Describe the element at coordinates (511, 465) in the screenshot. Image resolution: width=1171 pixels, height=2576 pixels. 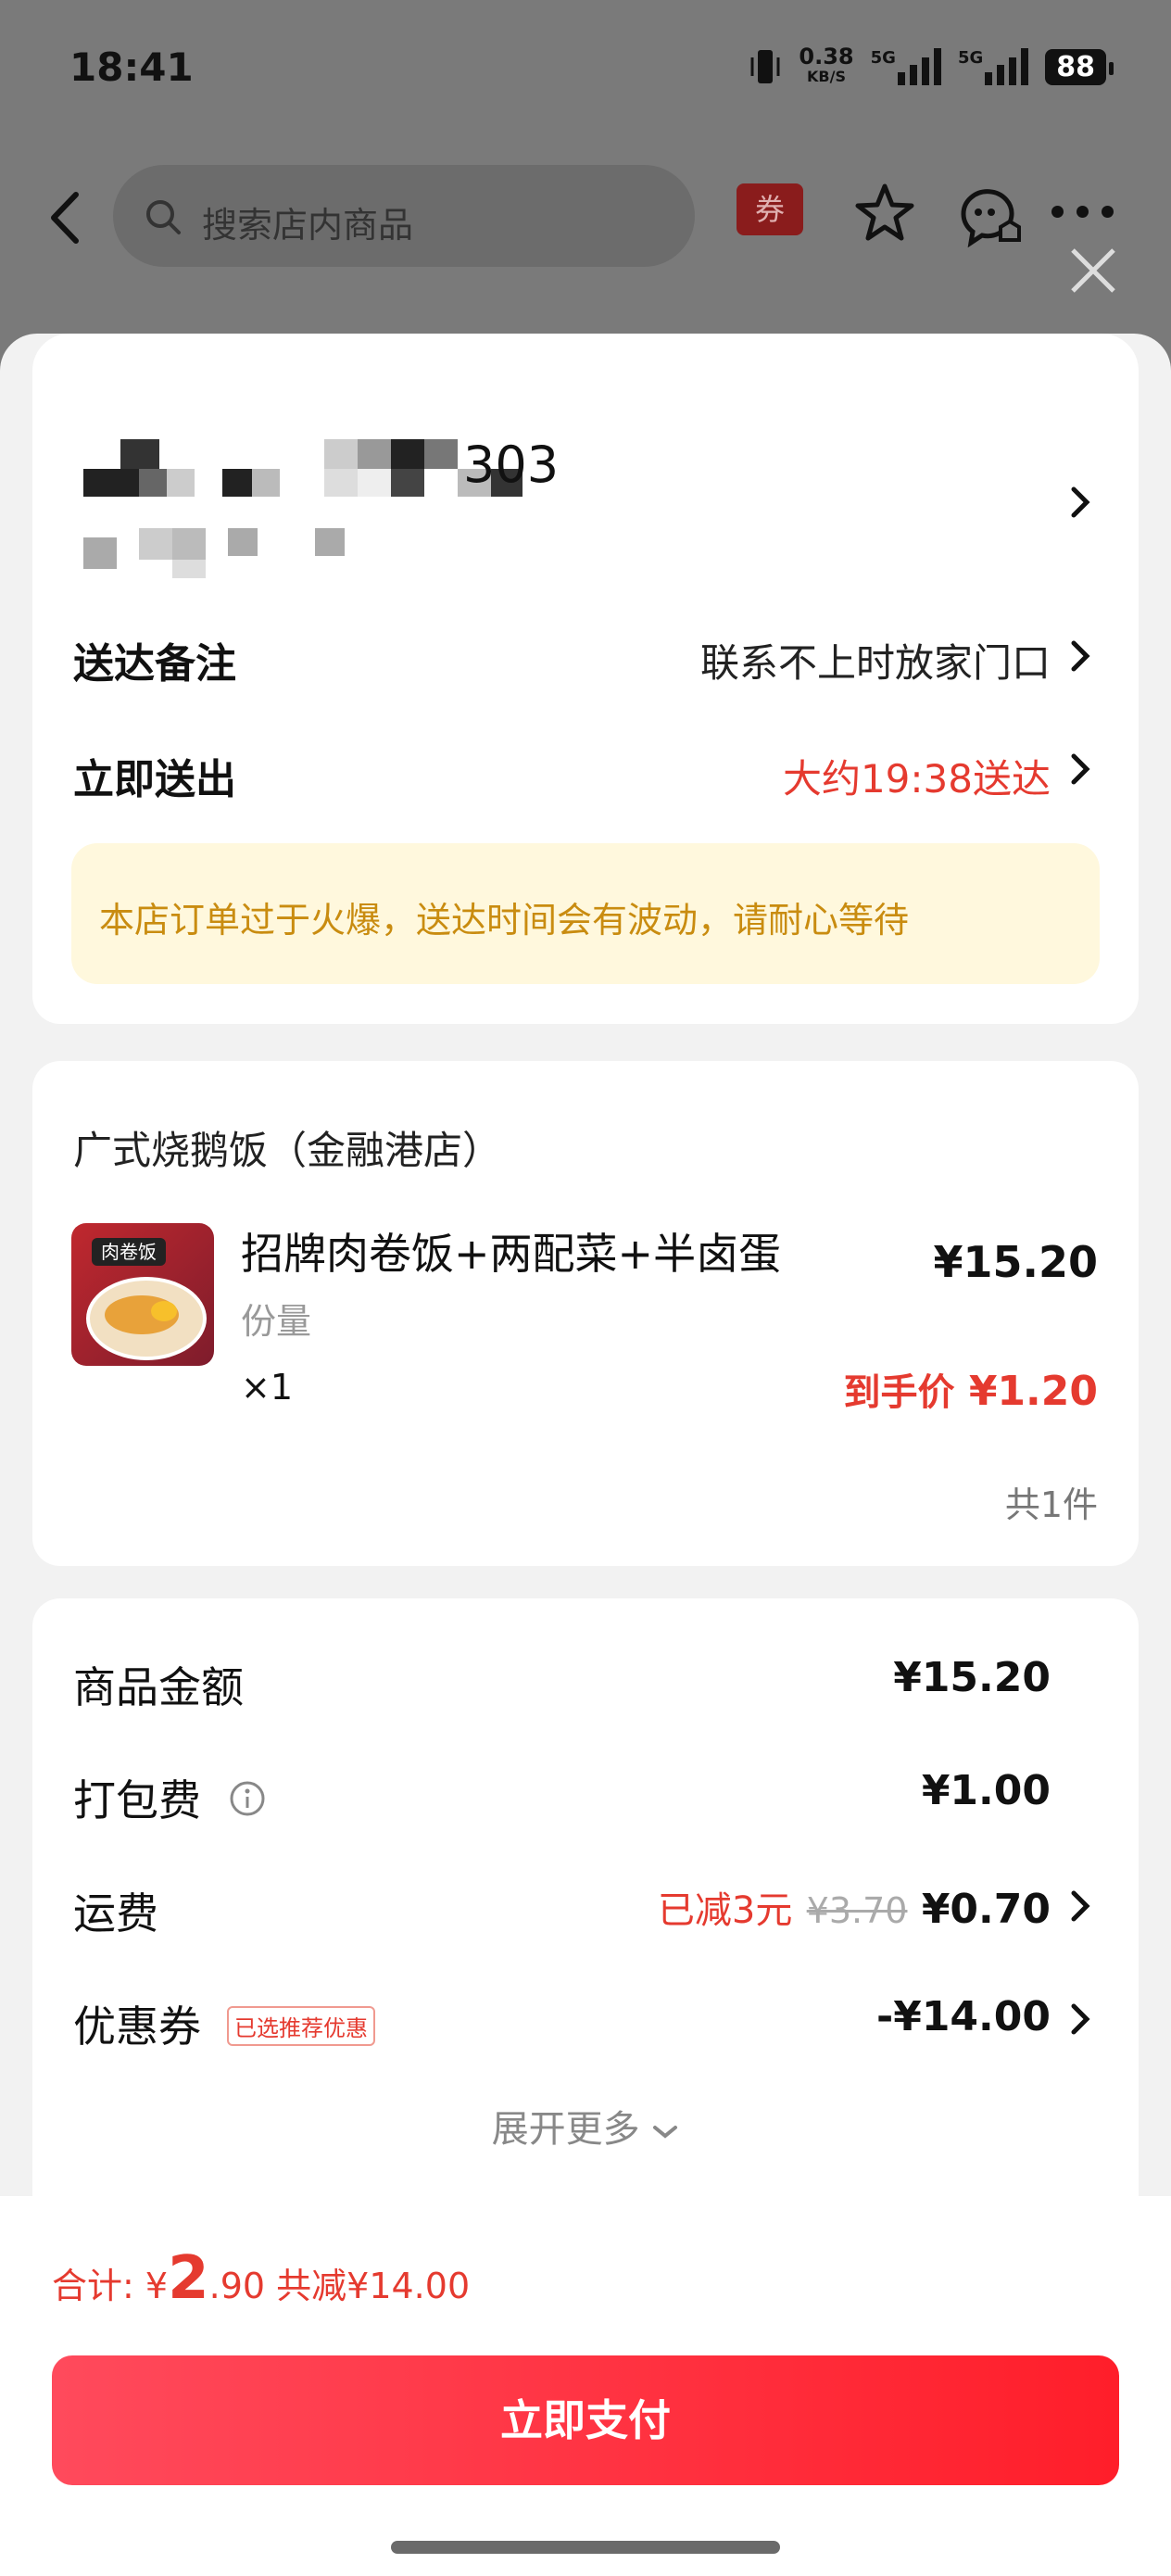
I see `address-partial: 303` at that location.